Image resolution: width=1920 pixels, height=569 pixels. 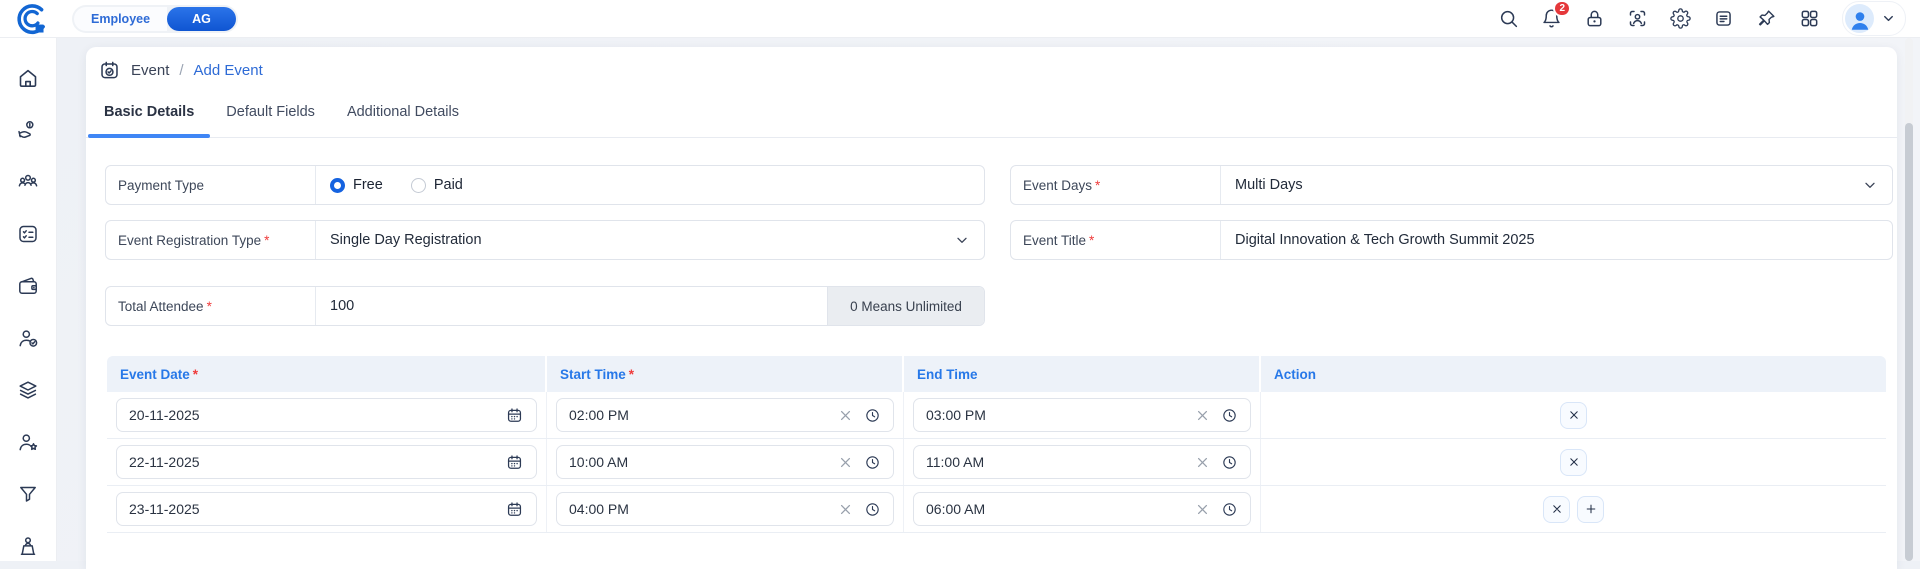 What do you see at coordinates (1082, 462) in the screenshot?
I see `end-time-input: 11:00 AM` at bounding box center [1082, 462].